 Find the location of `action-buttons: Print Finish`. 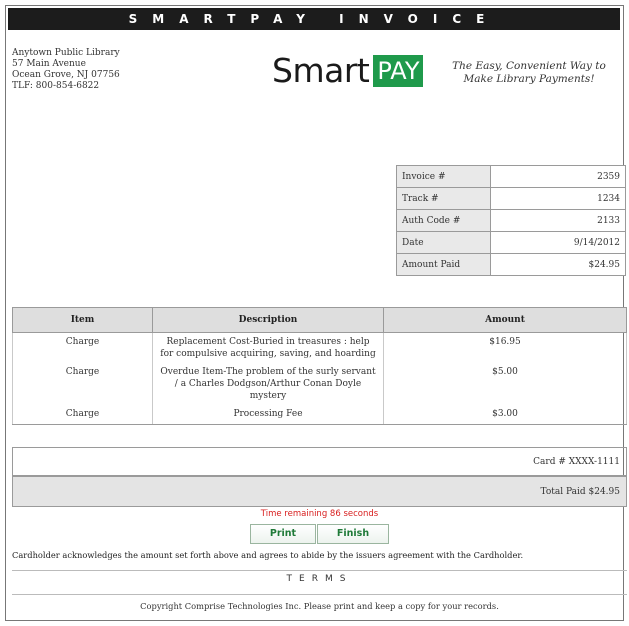

action-buttons: Print Finish is located at coordinates (319, 534).